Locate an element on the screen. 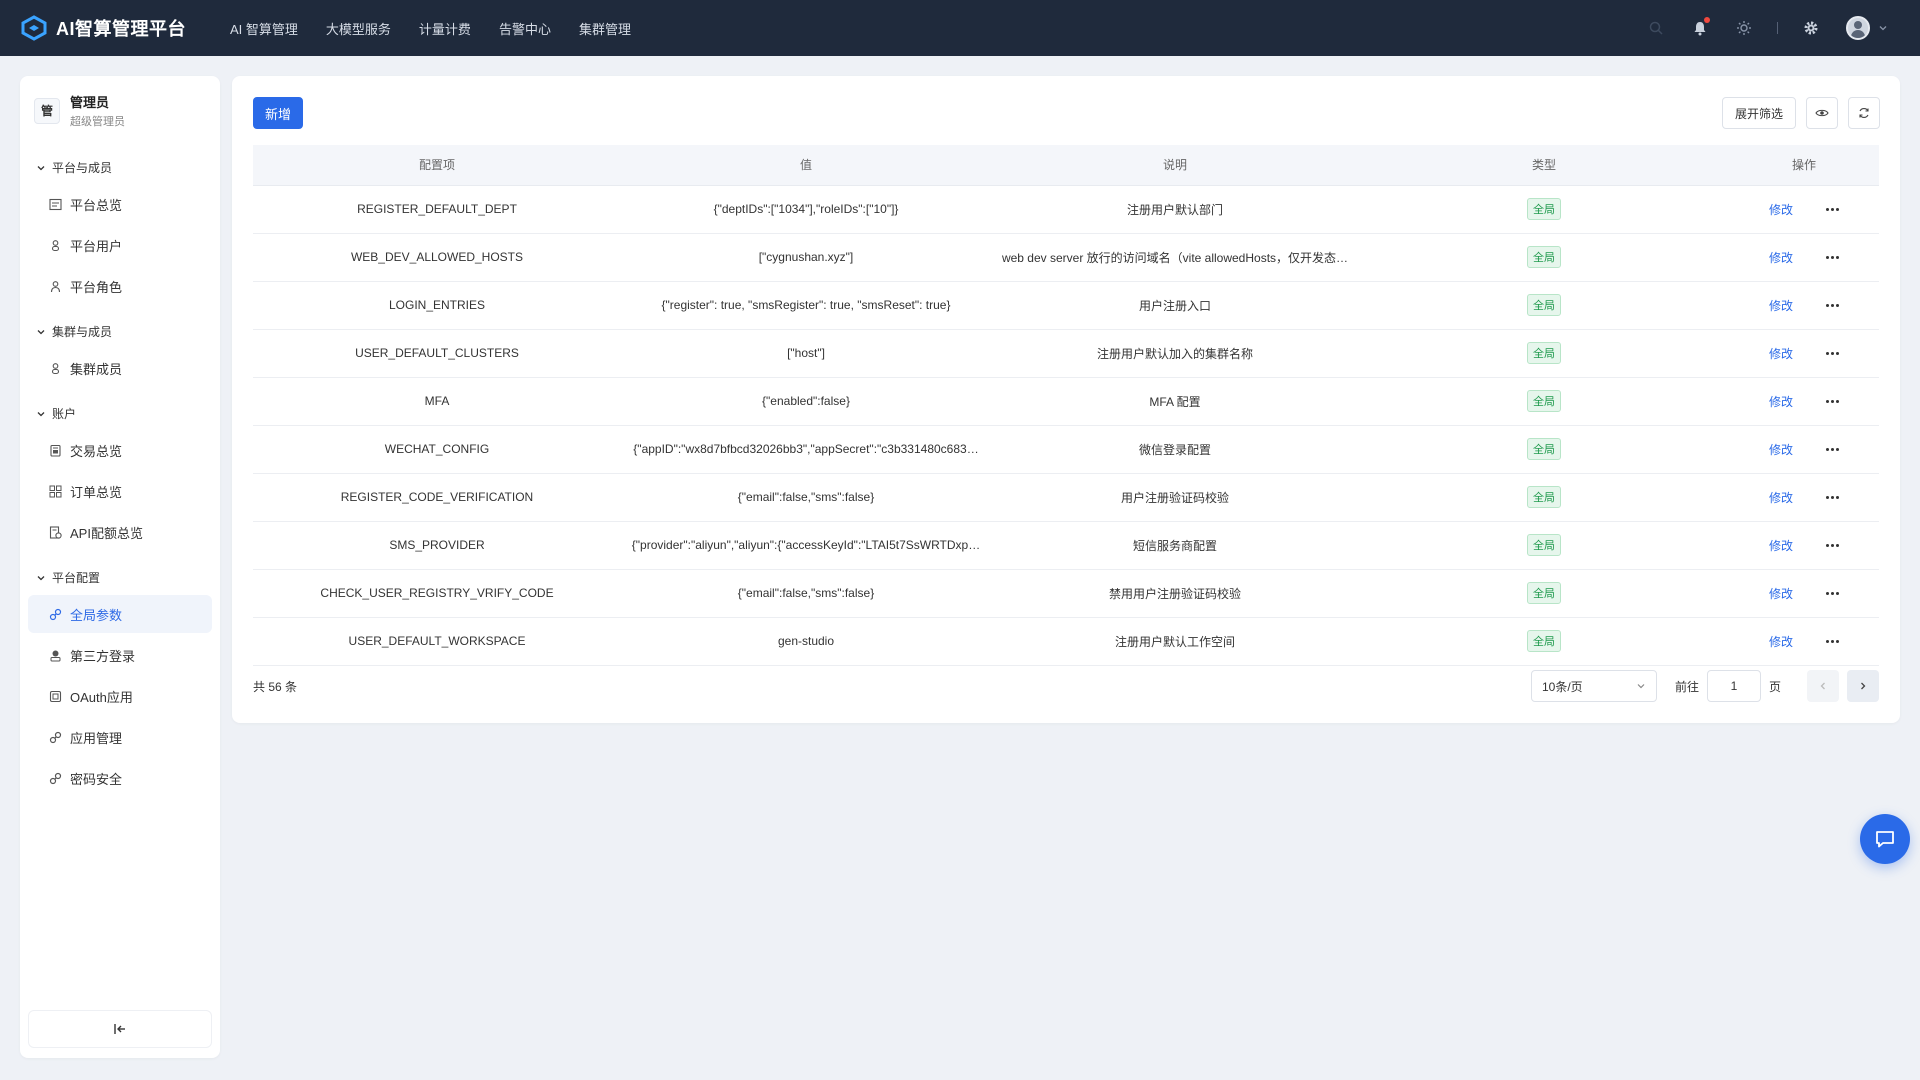  sidebar-item-cluster-members: 集群成员 is located at coordinates (120, 368).